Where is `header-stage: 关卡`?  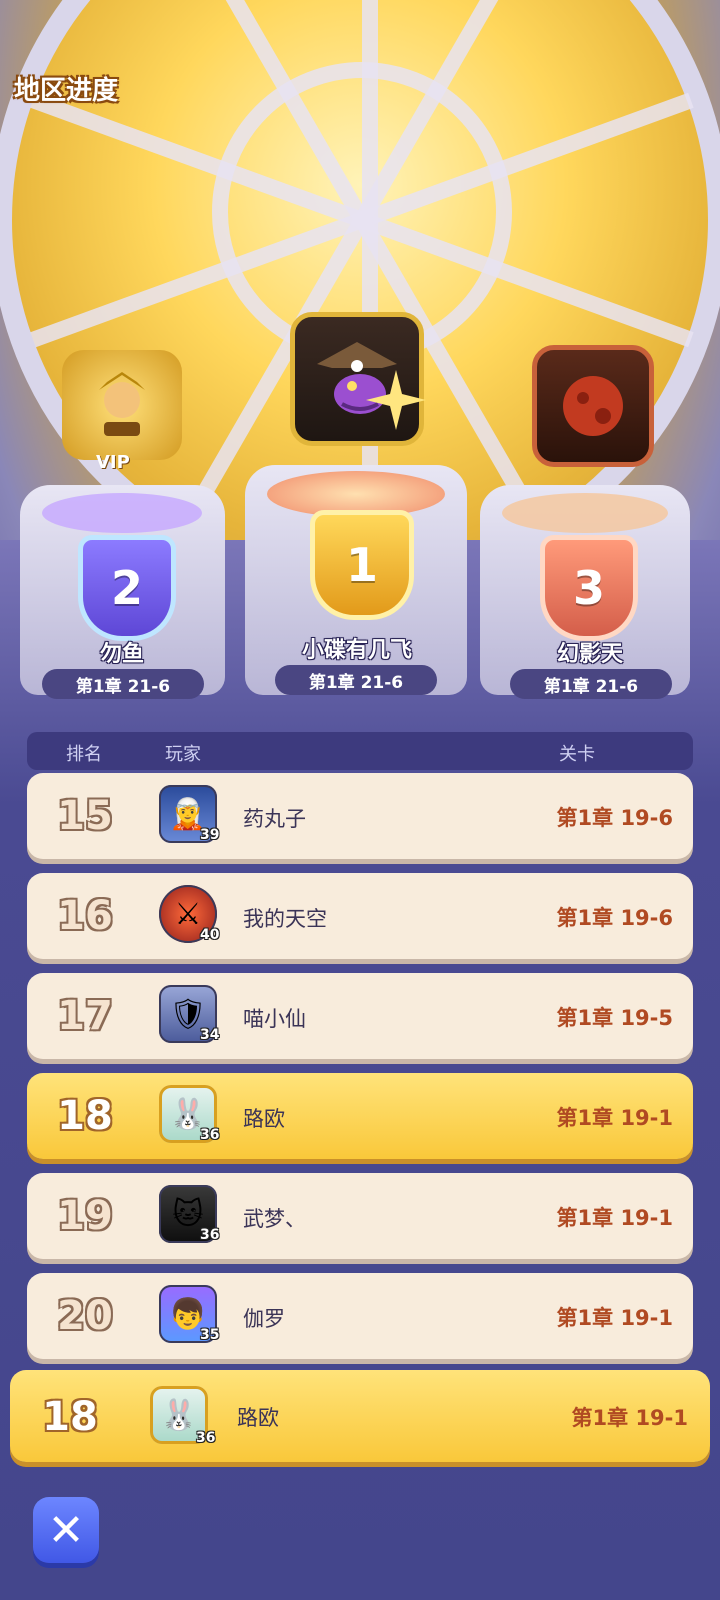
header-stage: 关卡 is located at coordinates (577, 754).